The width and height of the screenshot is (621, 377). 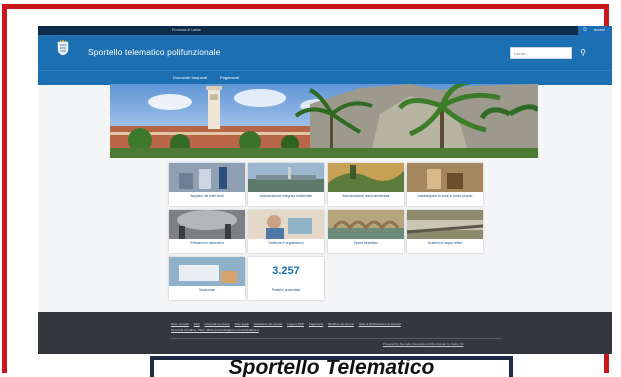 I want to click on tile-label: Autotrasporto di cose in conto proprio, so click(x=445, y=196).